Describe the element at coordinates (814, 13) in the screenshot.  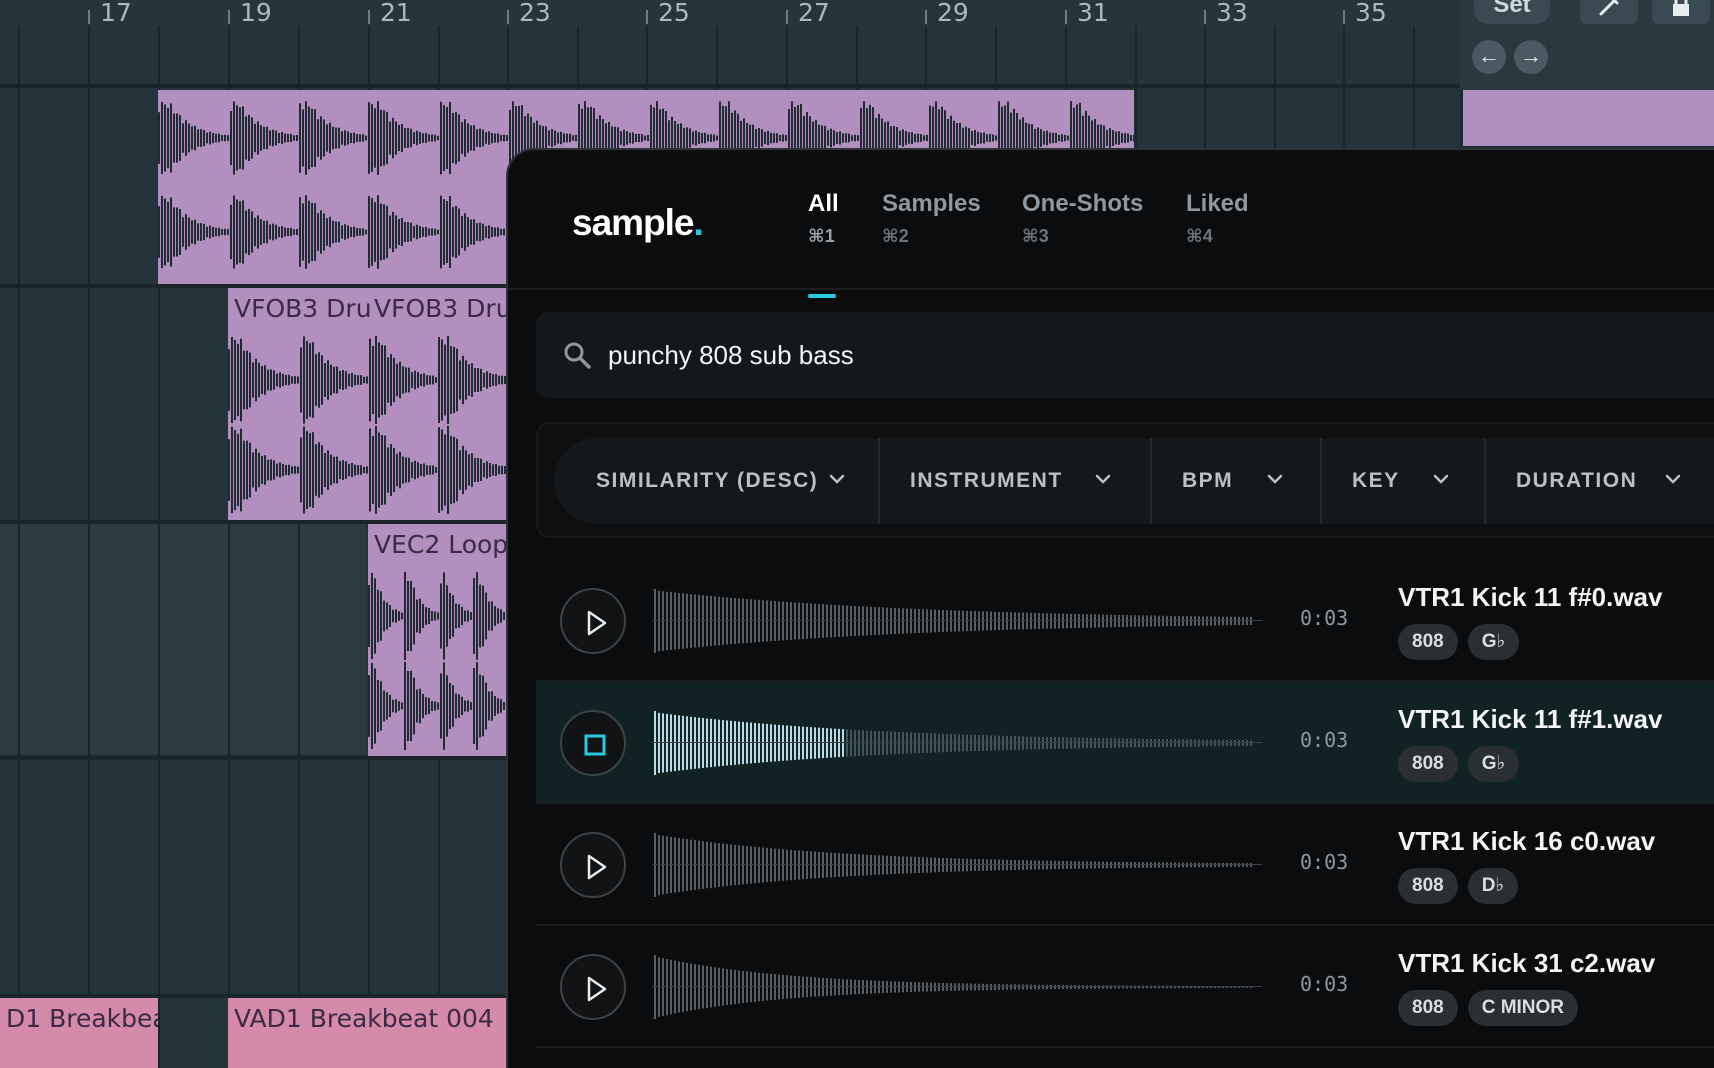
I see `ruler-bar-number: 27` at that location.